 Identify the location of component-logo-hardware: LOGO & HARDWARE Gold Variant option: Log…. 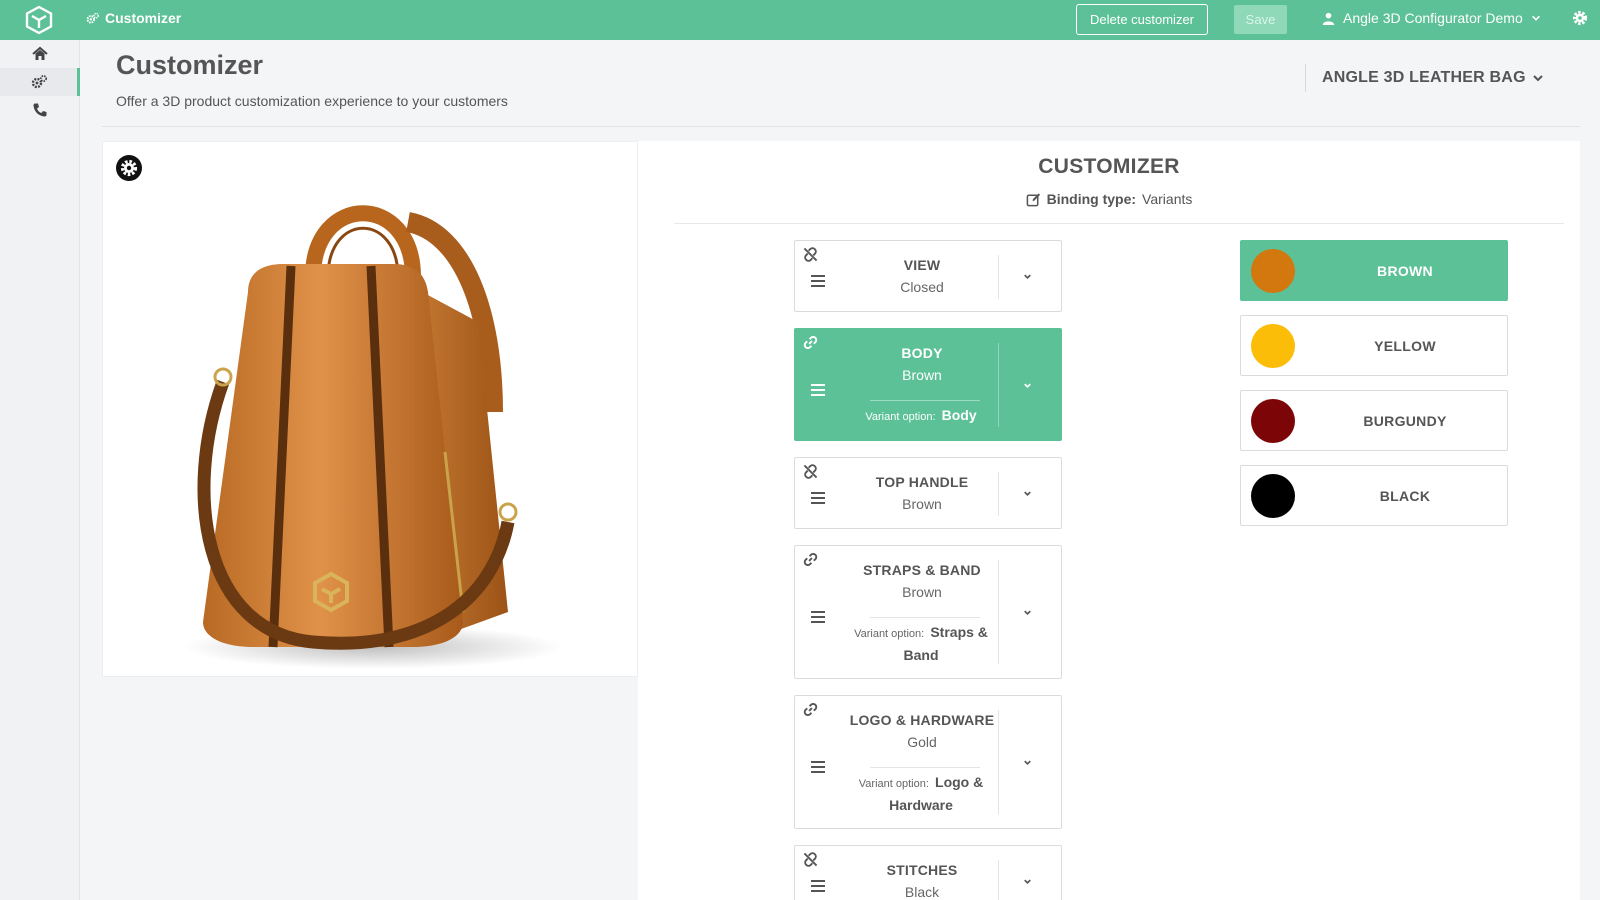
(928, 762).